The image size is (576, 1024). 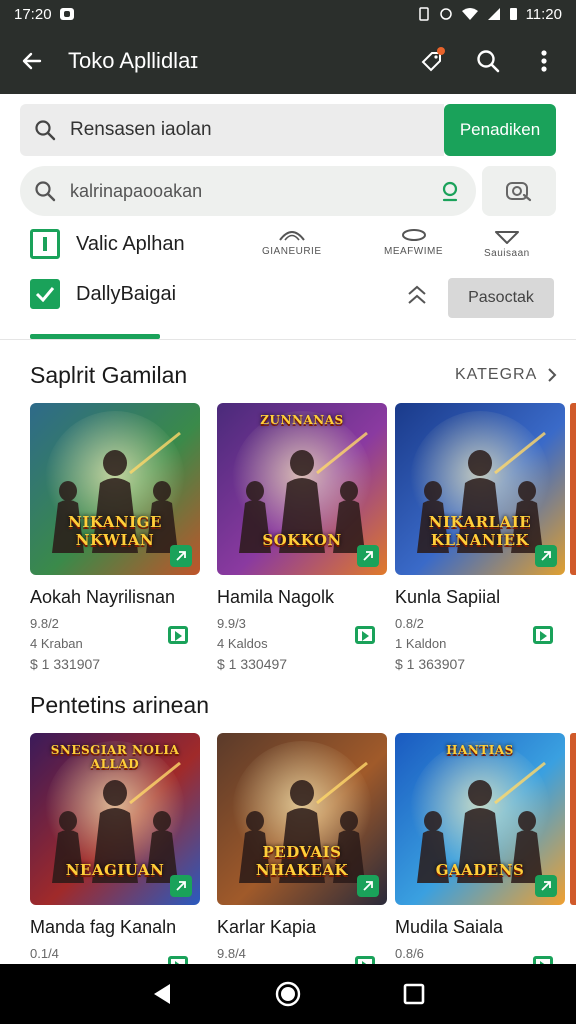 What do you see at coordinates (65, 664) in the screenshot?
I see `app-price: $ 1 331907` at bounding box center [65, 664].